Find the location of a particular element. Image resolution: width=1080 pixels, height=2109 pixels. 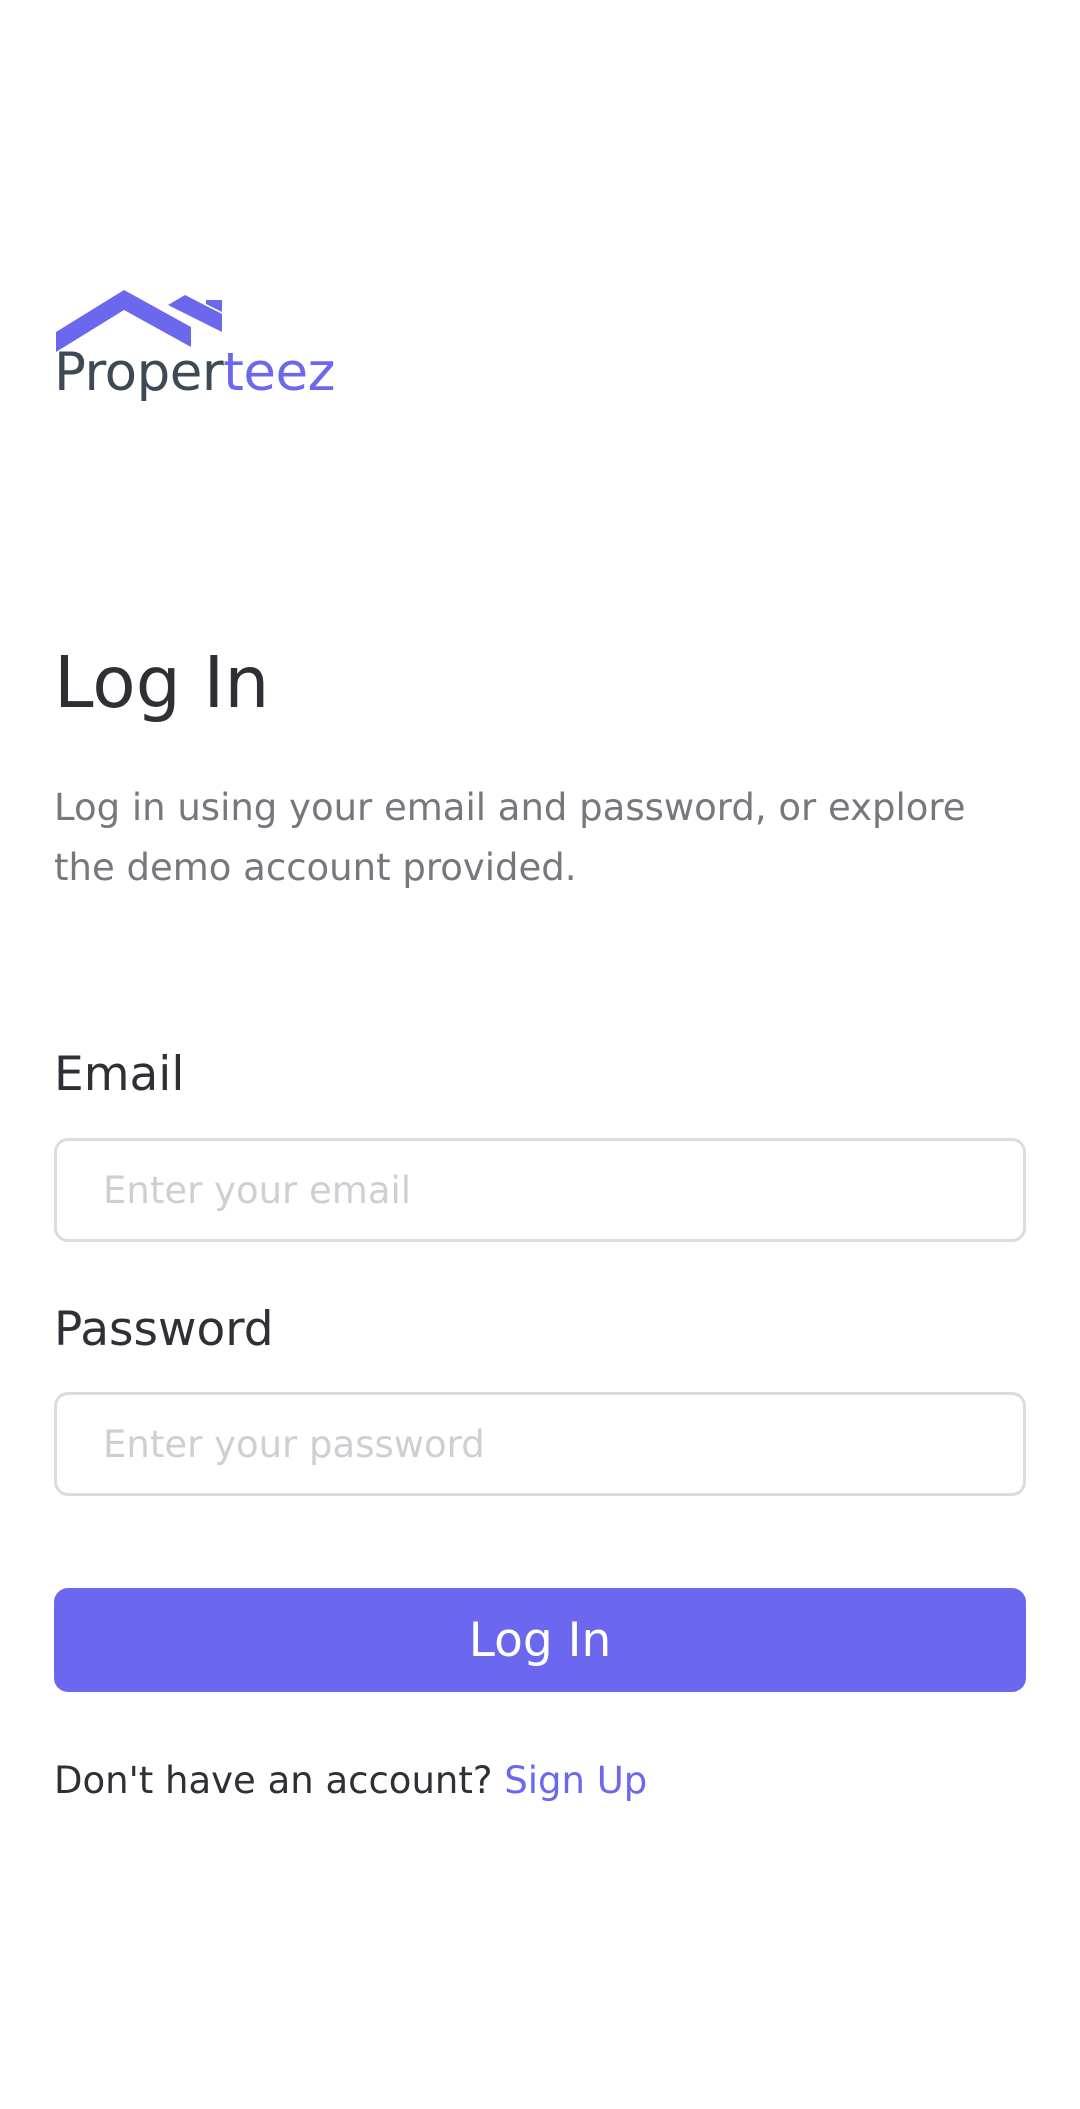

properteez-logo: Properteez is located at coordinates (209, 357).